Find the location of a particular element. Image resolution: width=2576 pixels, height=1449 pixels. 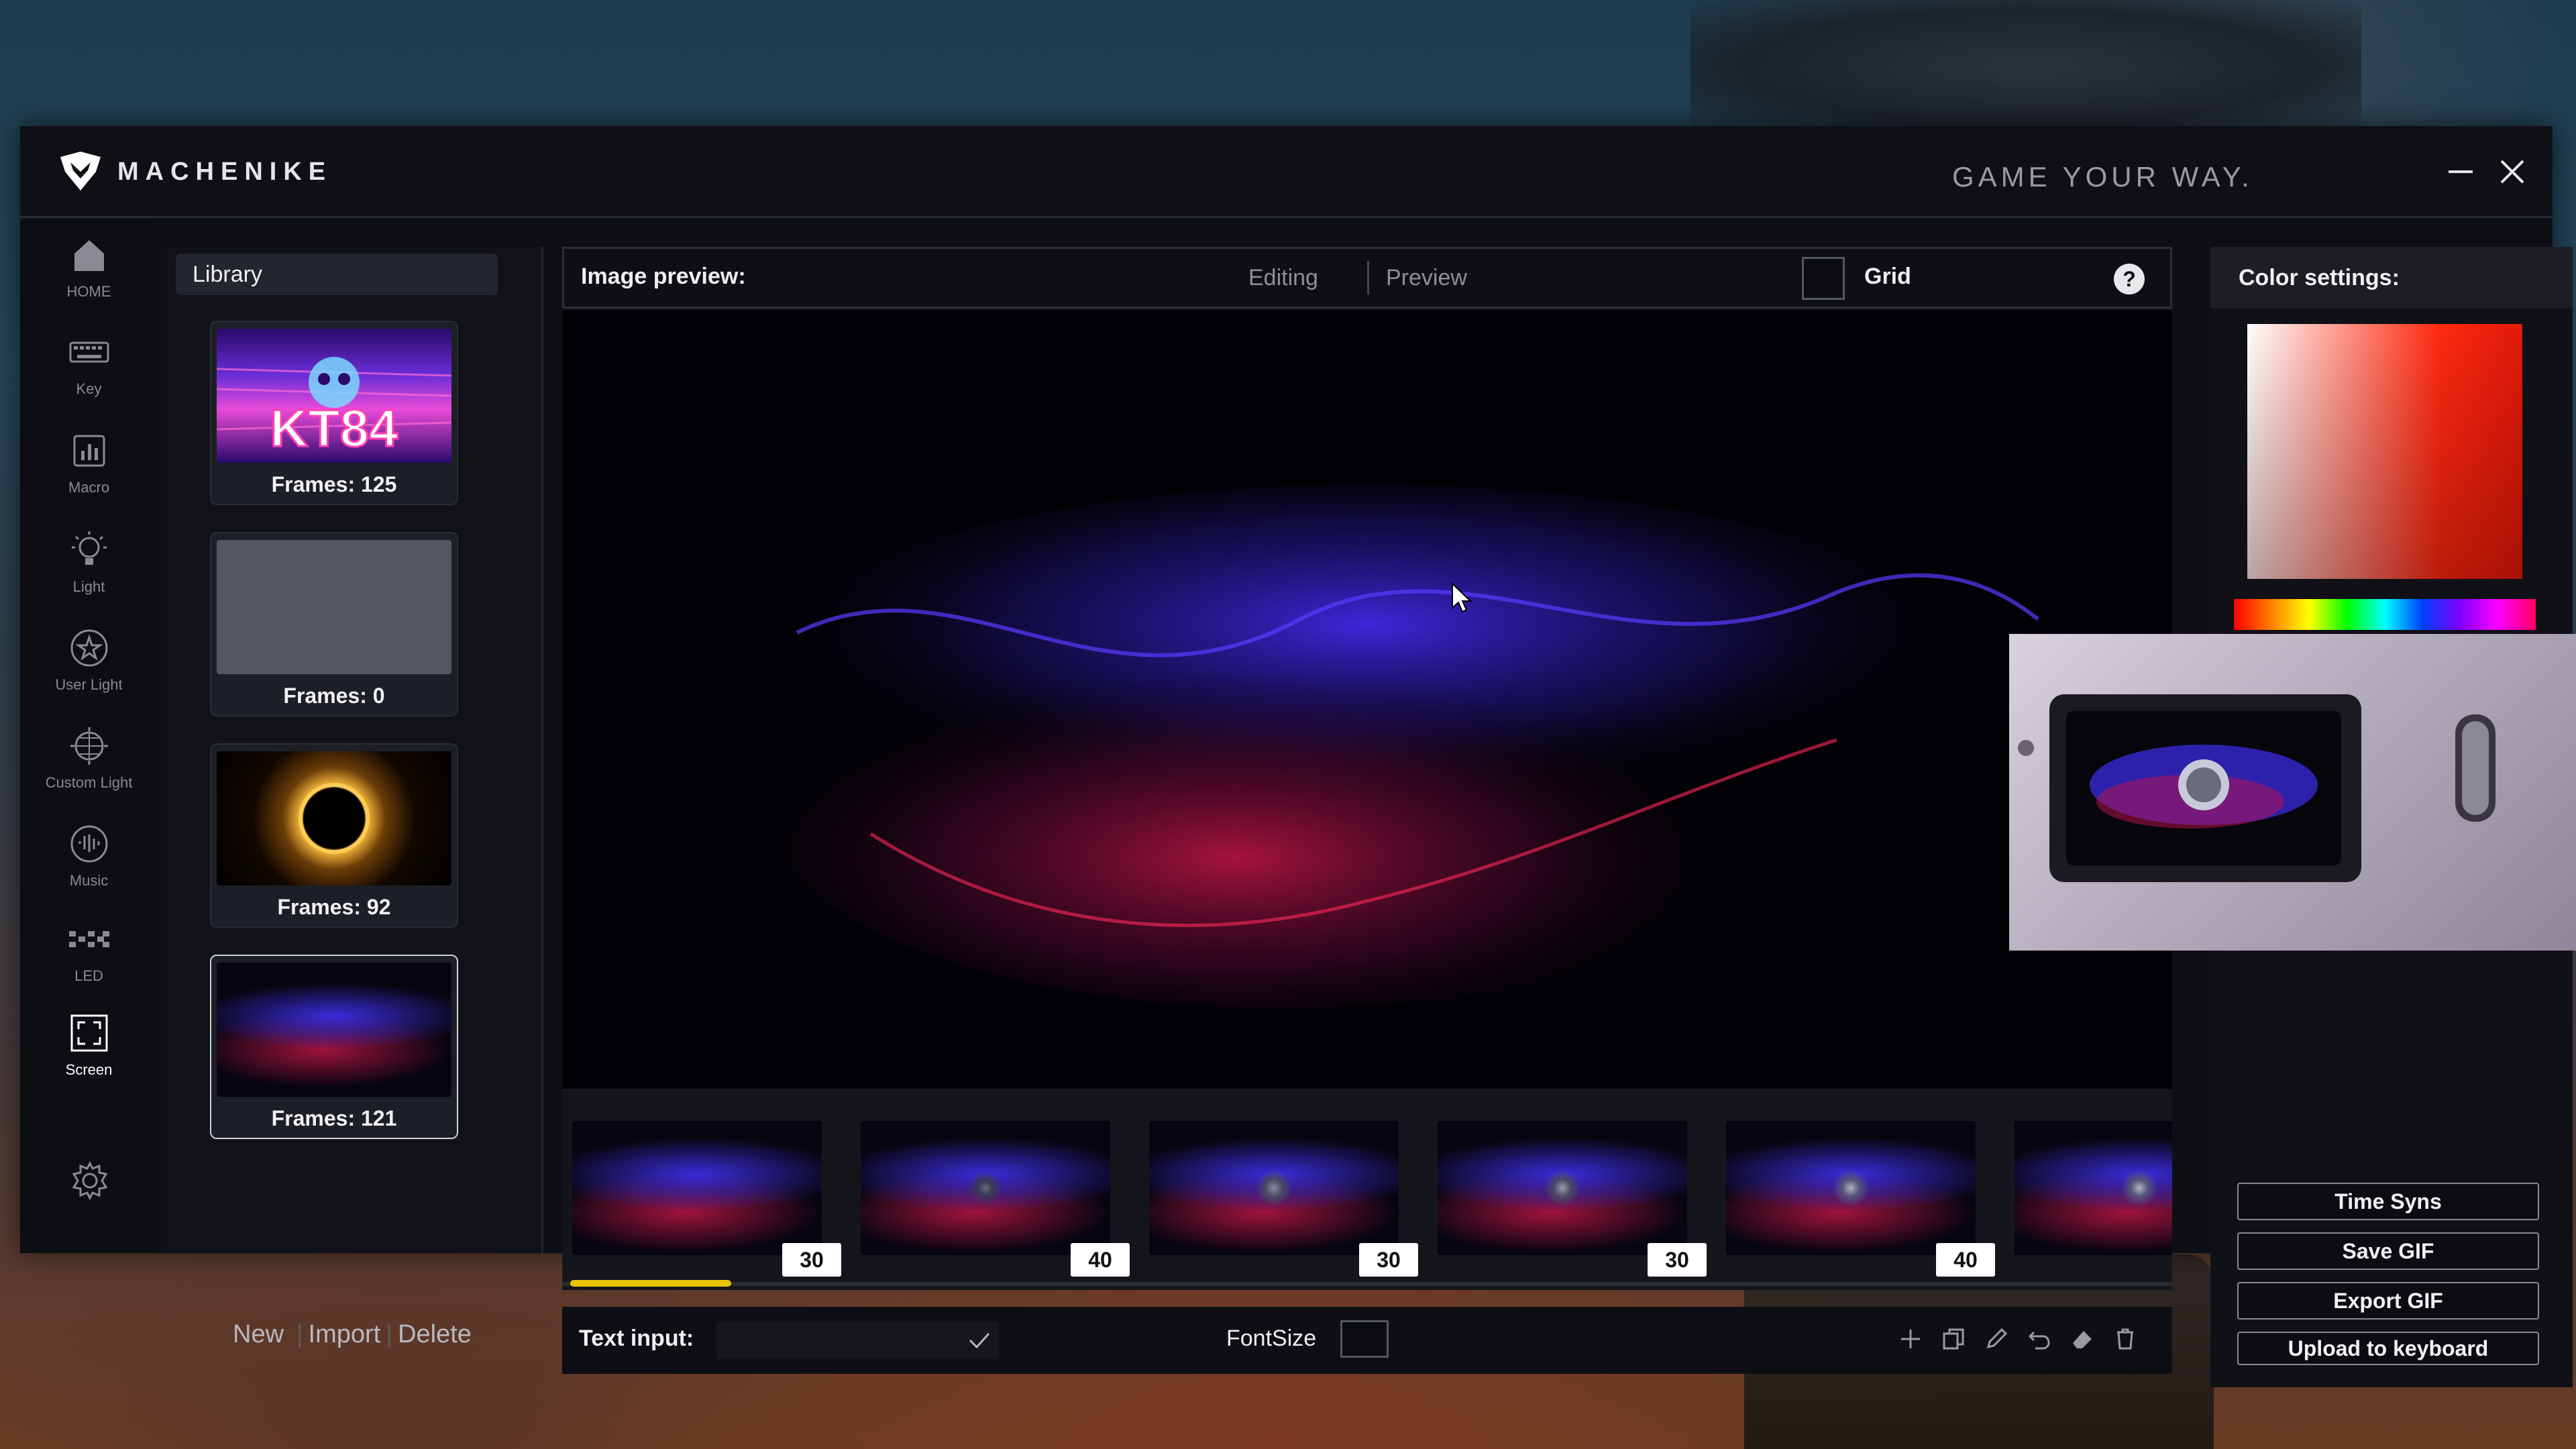

close-icon is located at coordinates (2512, 172).